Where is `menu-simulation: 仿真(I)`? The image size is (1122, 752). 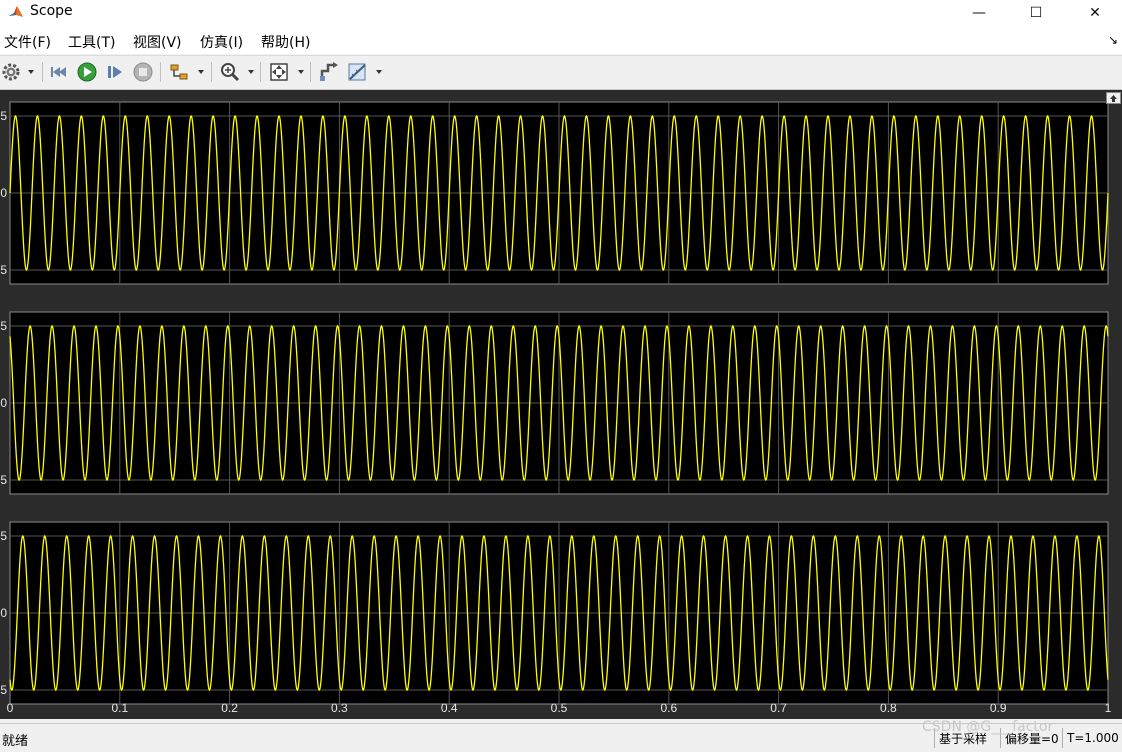 menu-simulation: 仿真(I) is located at coordinates (221, 42).